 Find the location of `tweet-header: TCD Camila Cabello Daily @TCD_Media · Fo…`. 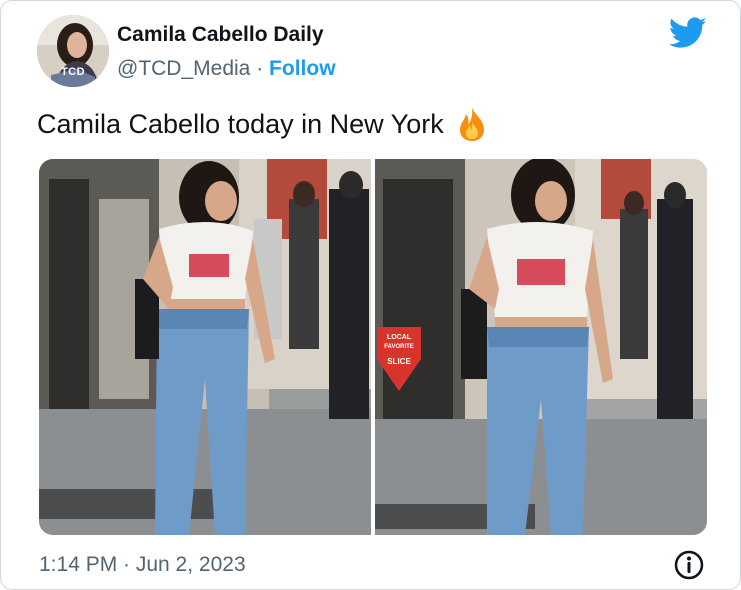

tweet-header: TCD Camila Cabello Daily @TCD_Media · Fo… is located at coordinates (377, 51).